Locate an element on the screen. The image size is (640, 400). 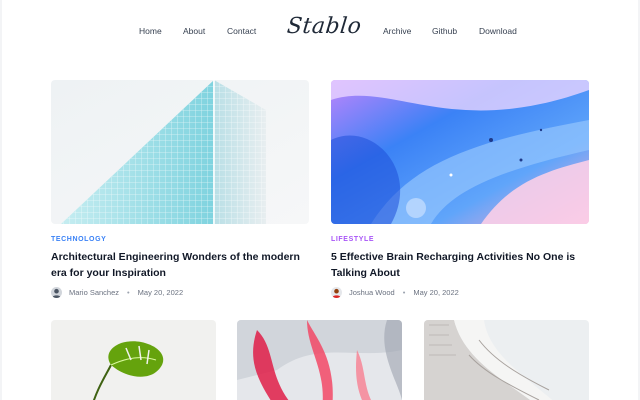
nav-home-link: Home is located at coordinates (150, 31).